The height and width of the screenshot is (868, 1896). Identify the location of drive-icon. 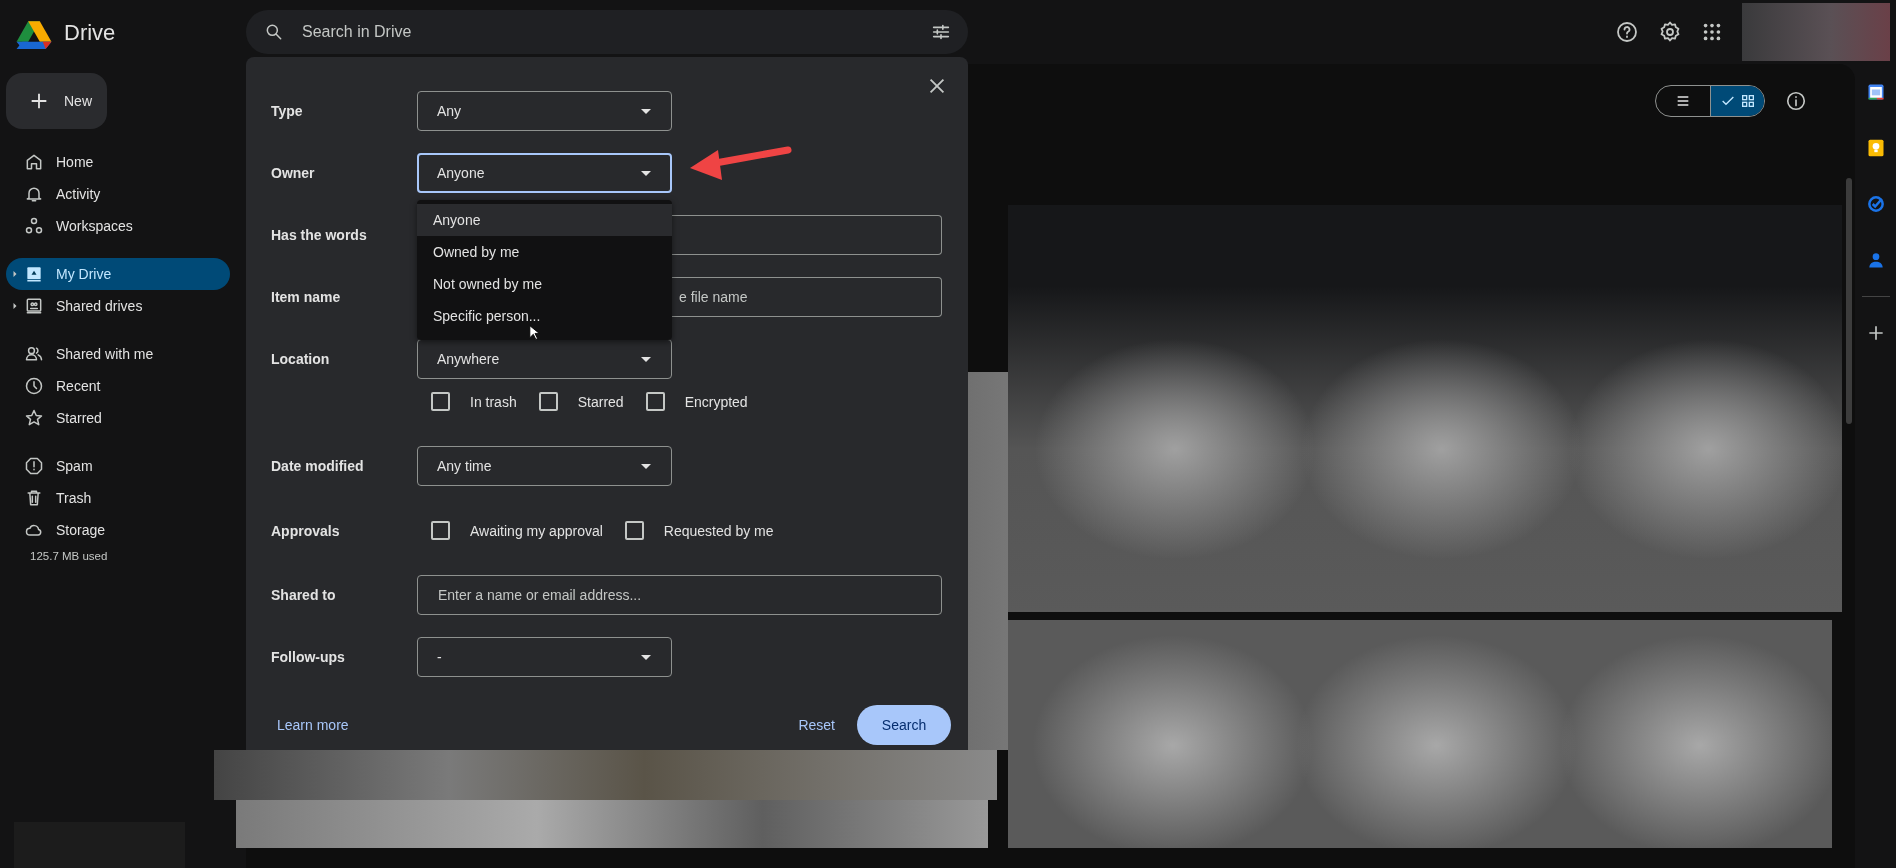
(34, 274).